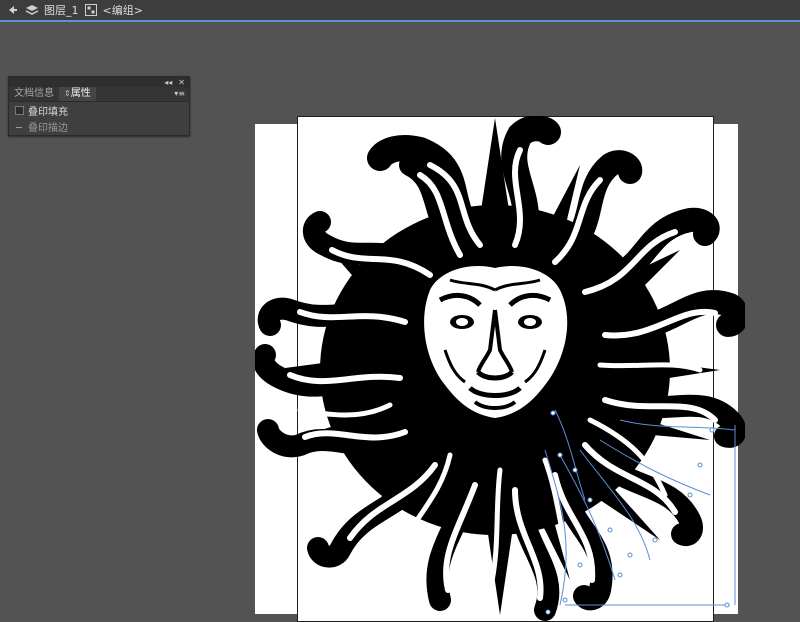 The width and height of the screenshot is (800, 622). Describe the element at coordinates (12, 10) in the screenshot. I see `back-arrow-icon` at that location.